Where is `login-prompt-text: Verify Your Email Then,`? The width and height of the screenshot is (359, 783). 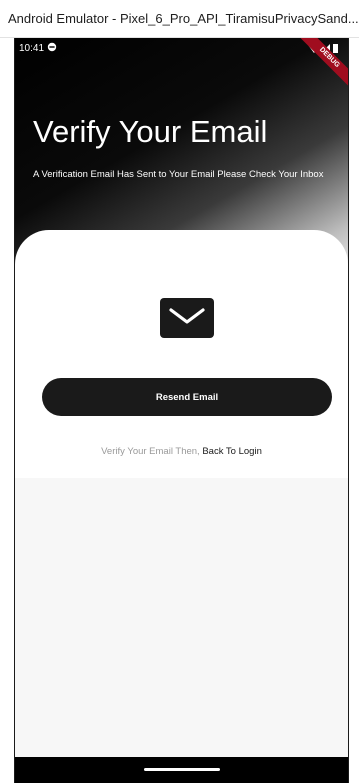
login-prompt-text: Verify Your Email Then, is located at coordinates (152, 451).